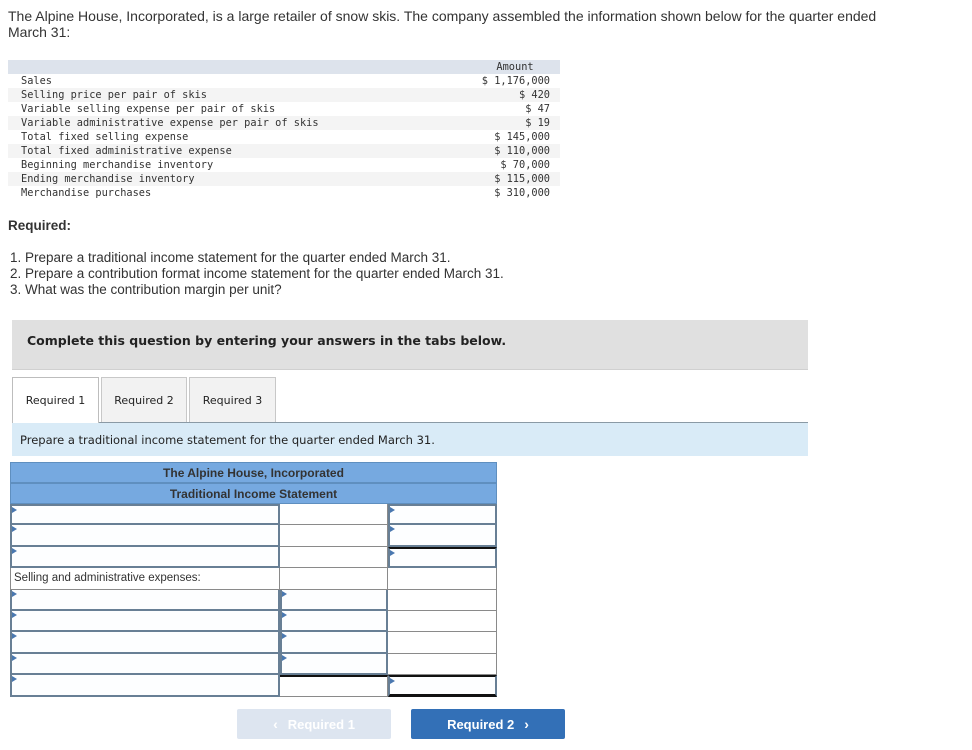 Image resolution: width=972 pixels, height=750 pixels. I want to click on chevron-right-icon: ›, so click(526, 724).